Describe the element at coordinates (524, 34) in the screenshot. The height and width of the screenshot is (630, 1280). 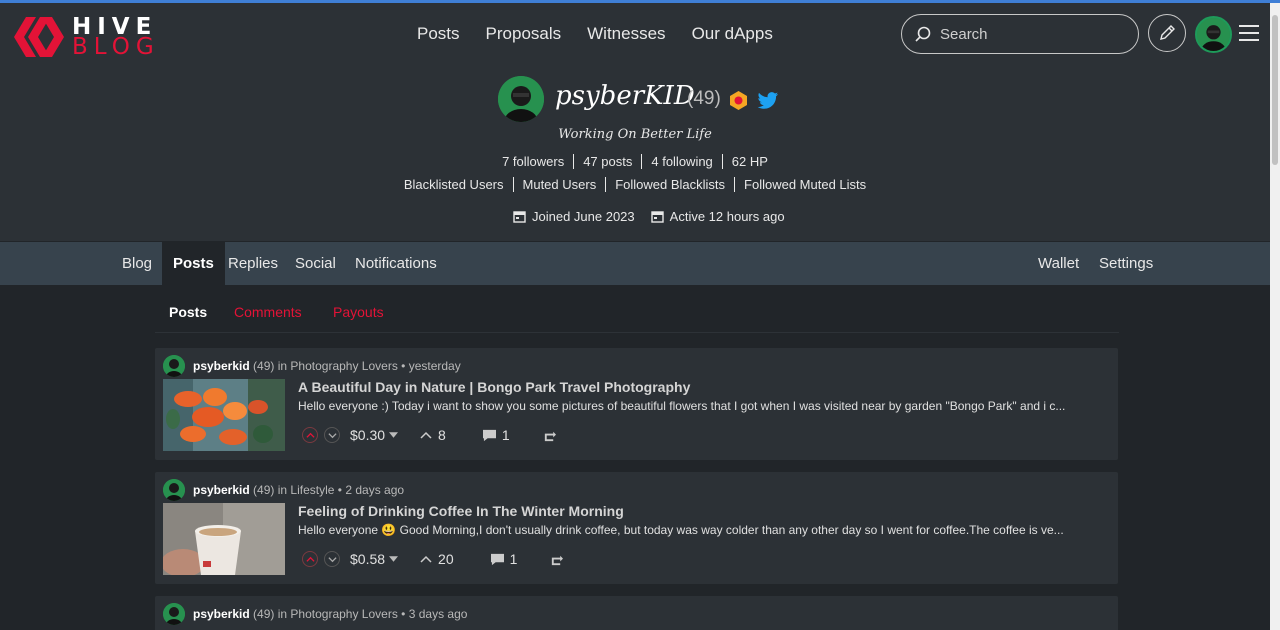
I see `nav-proposals: Proposals` at that location.